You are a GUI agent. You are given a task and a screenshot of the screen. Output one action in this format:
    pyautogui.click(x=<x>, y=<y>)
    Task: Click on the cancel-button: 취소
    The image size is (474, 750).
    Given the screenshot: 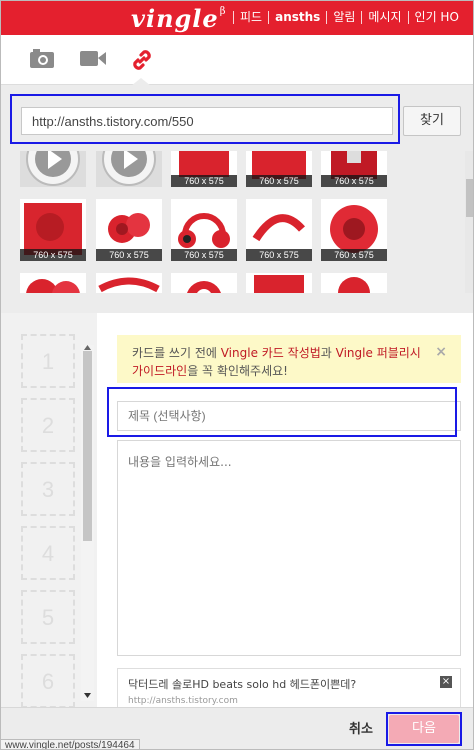 What is the action you would take?
    pyautogui.click(x=361, y=730)
    